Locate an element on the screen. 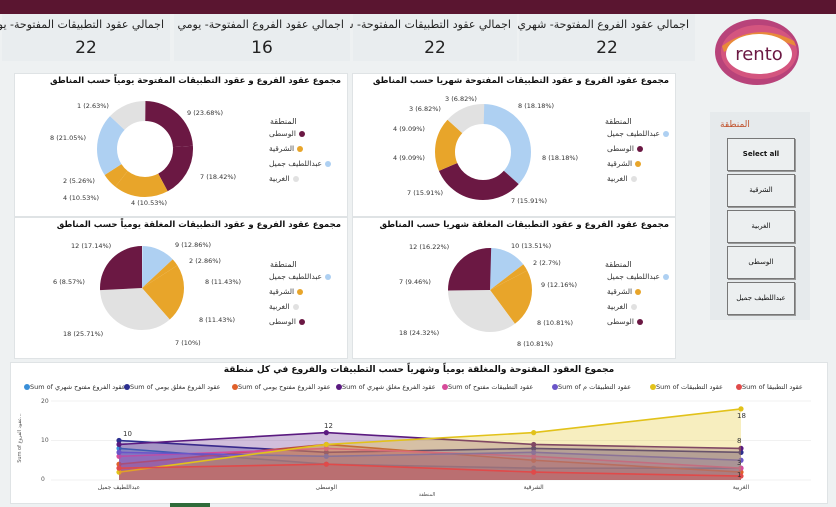 This screenshot has width=836, height=507. slice-label: 10 (13.51%) is located at coordinates (531, 246).